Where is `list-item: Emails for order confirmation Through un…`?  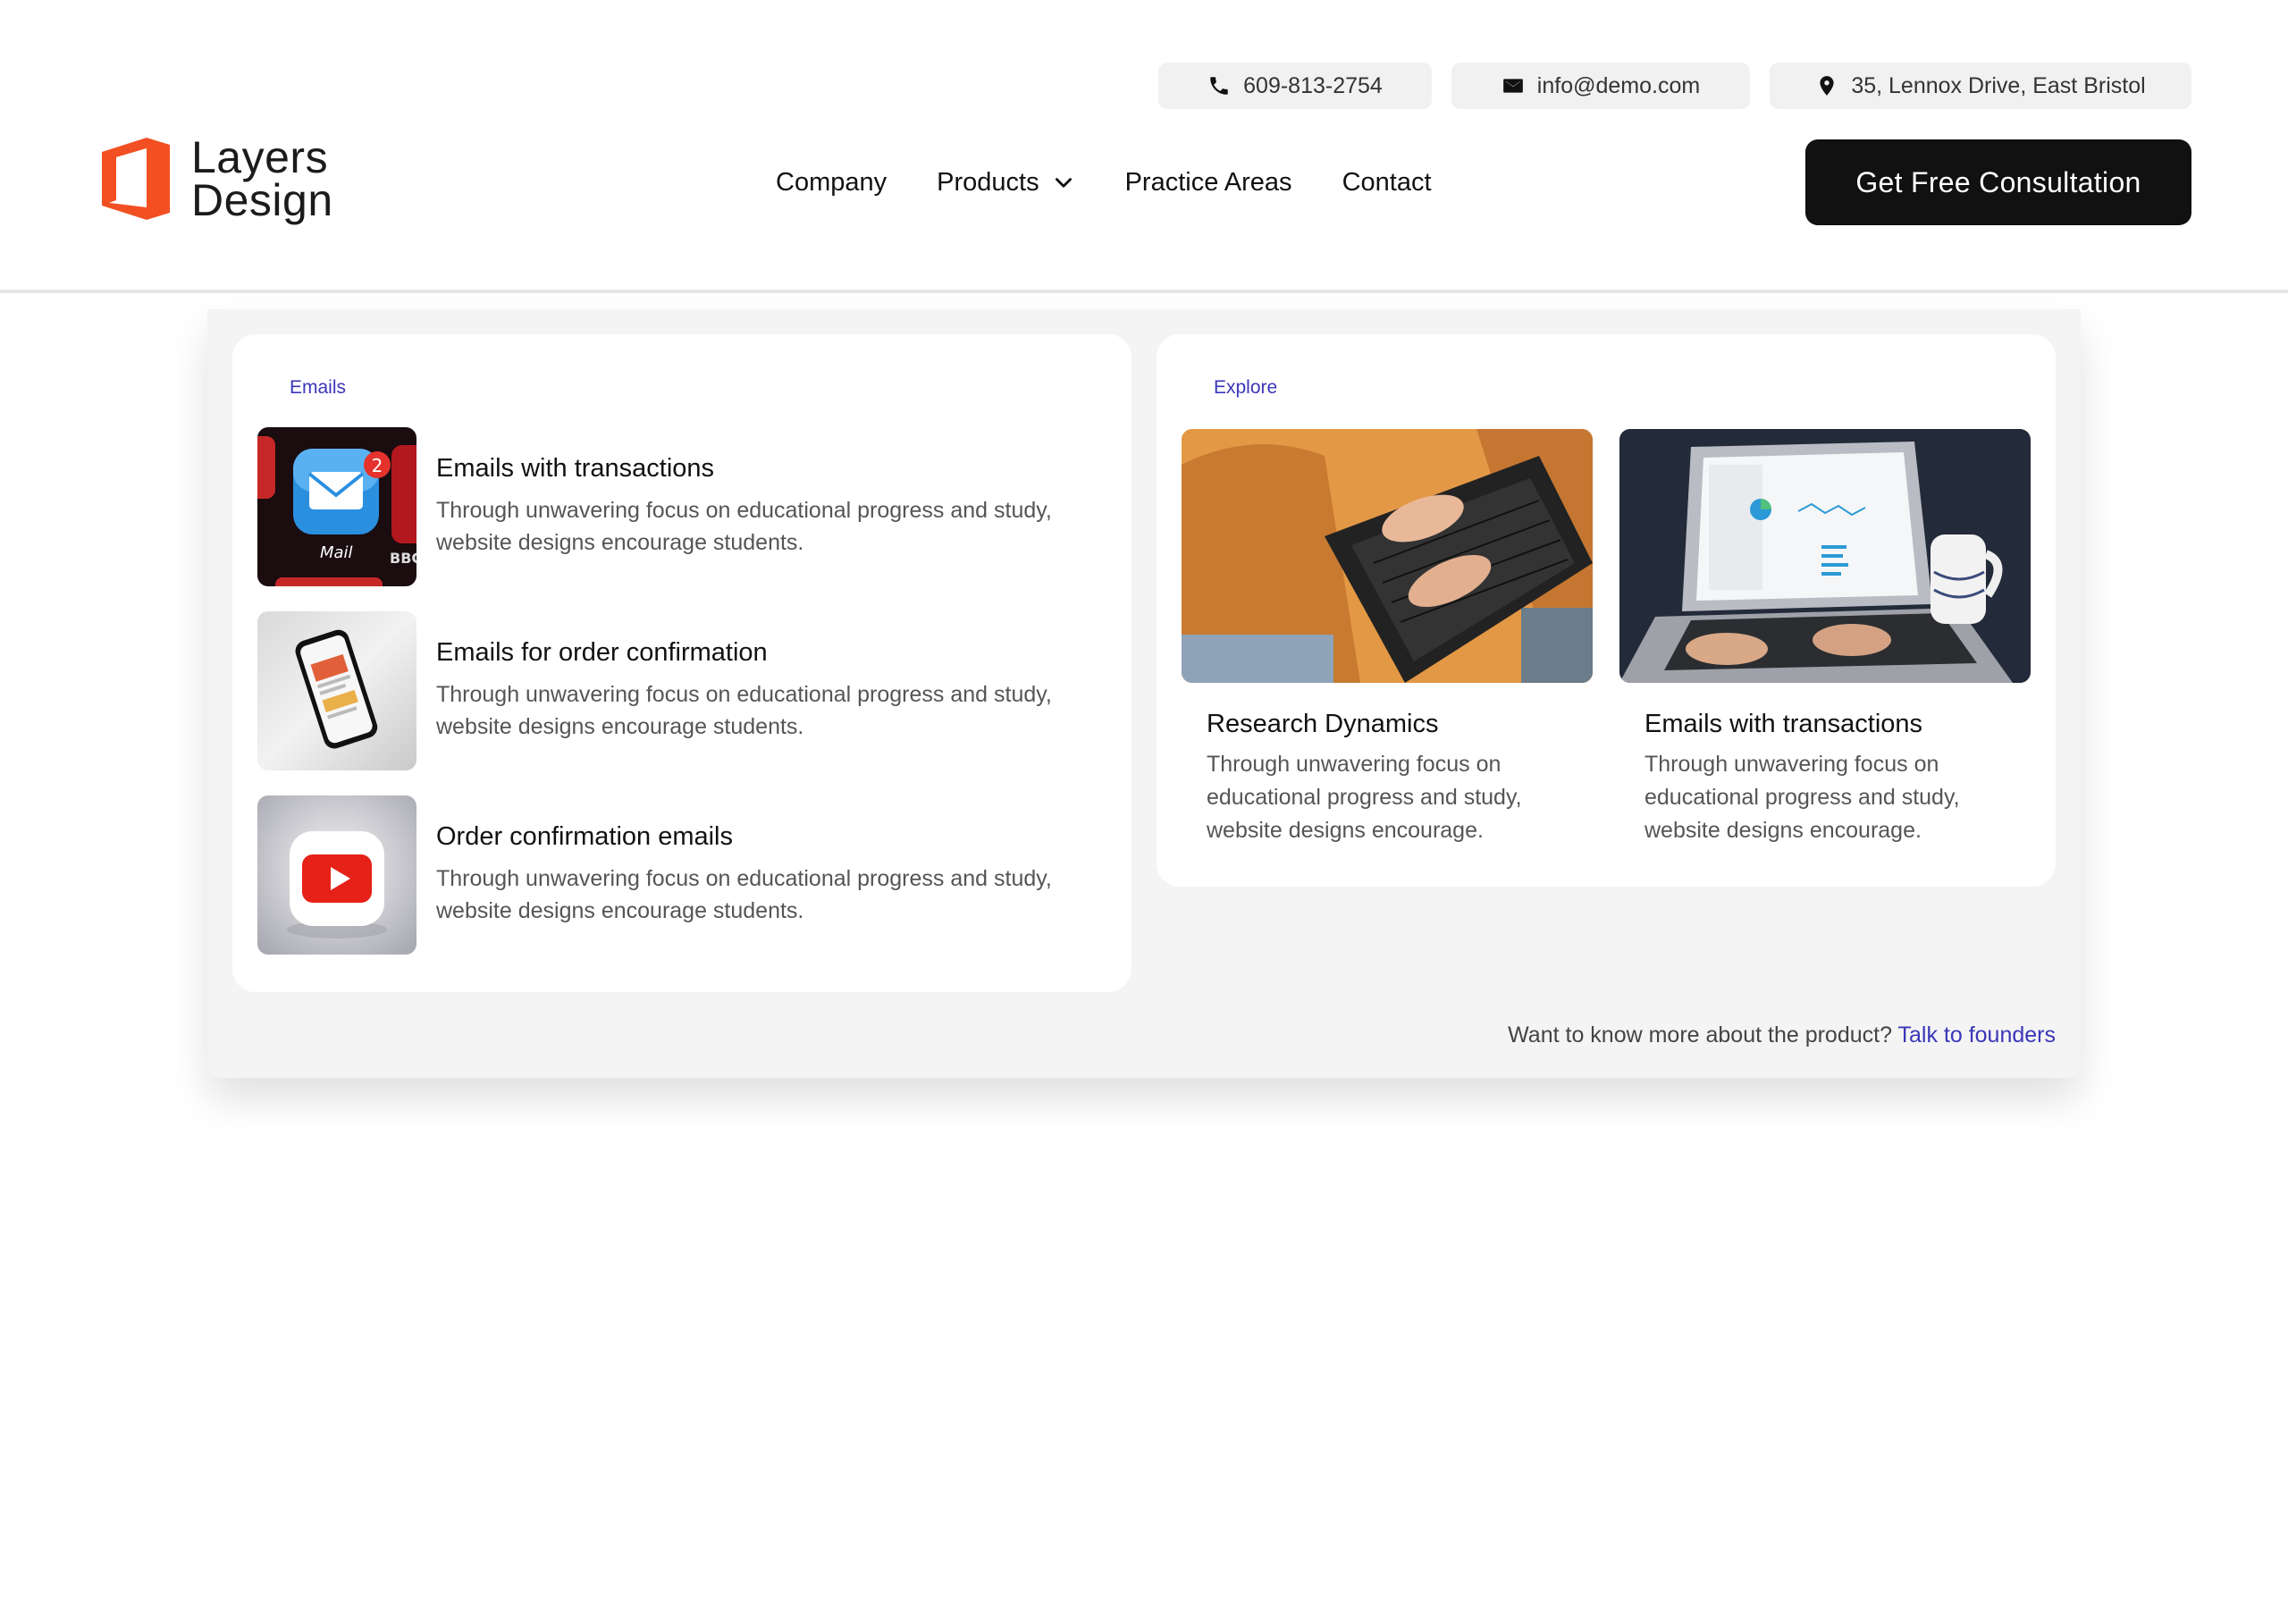
list-item: Emails for order confirmation Through un… is located at coordinates (682, 691).